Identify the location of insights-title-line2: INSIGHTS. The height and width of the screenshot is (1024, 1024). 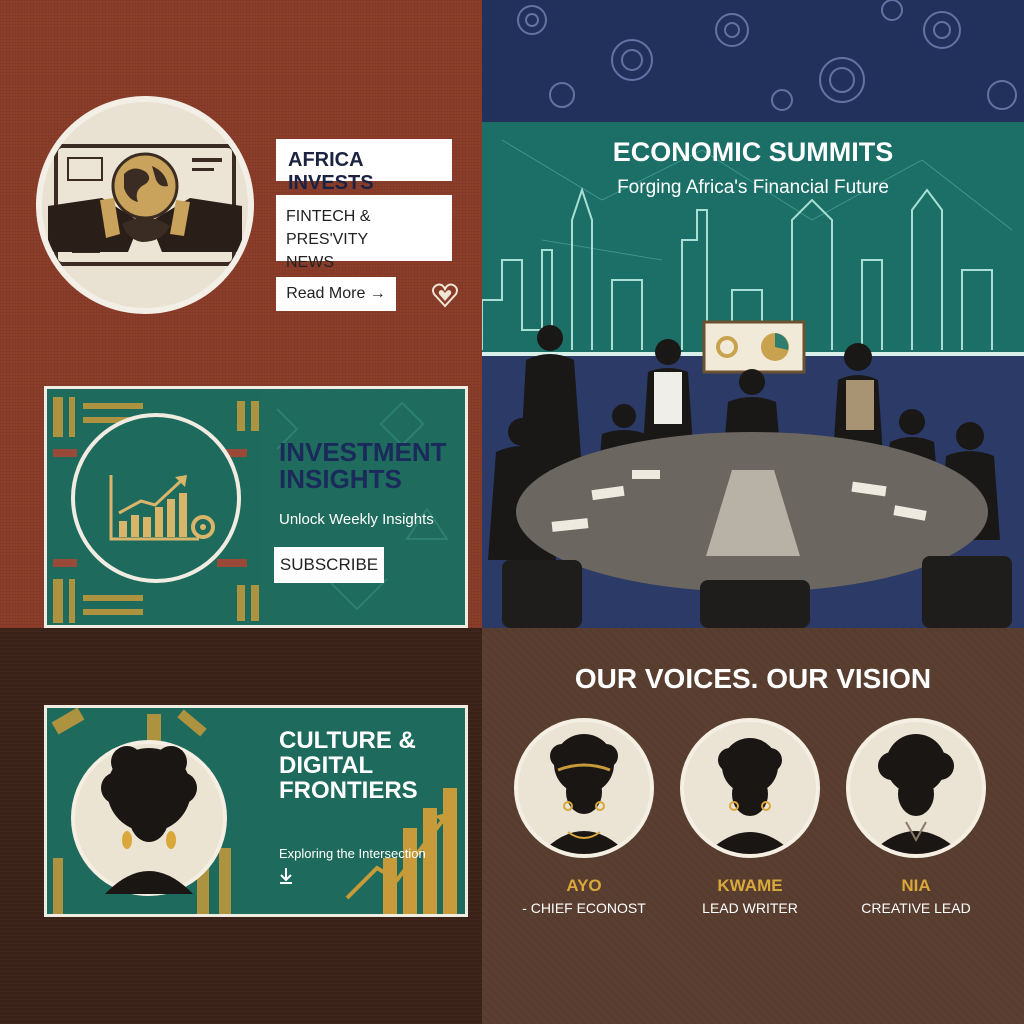
(340, 479).